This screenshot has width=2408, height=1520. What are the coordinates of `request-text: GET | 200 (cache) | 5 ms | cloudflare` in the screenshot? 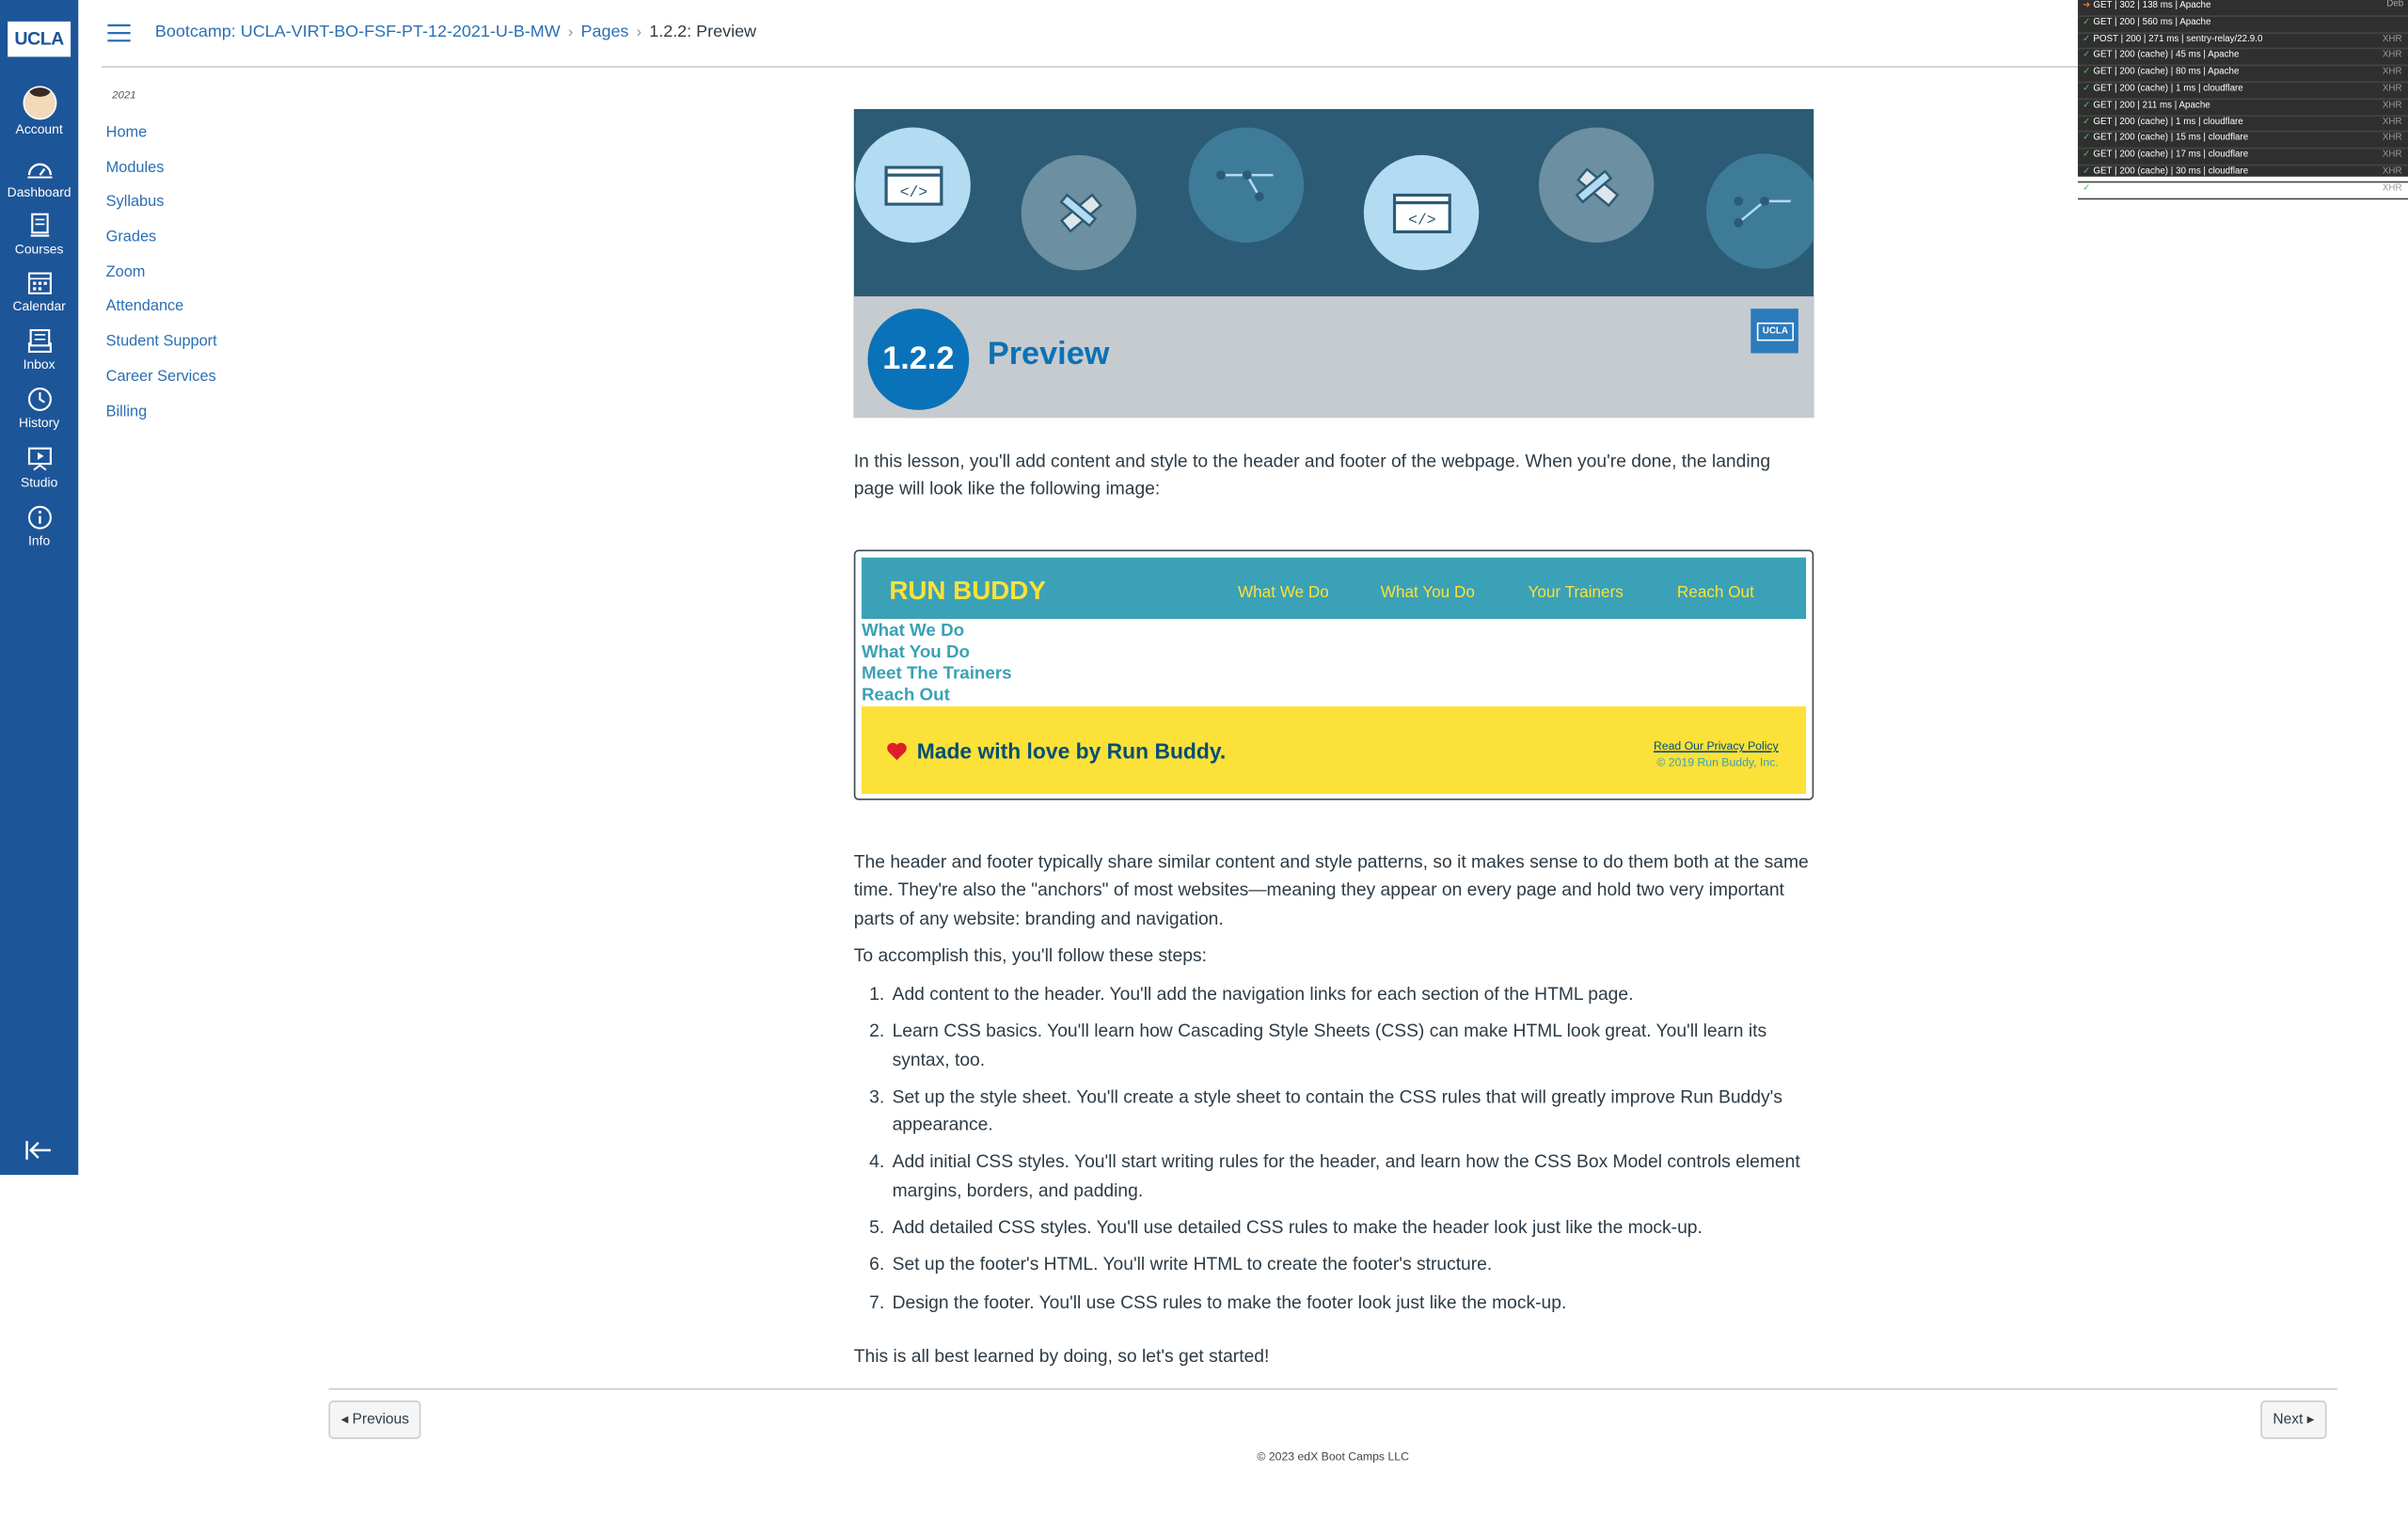 It's located at (2168, 188).